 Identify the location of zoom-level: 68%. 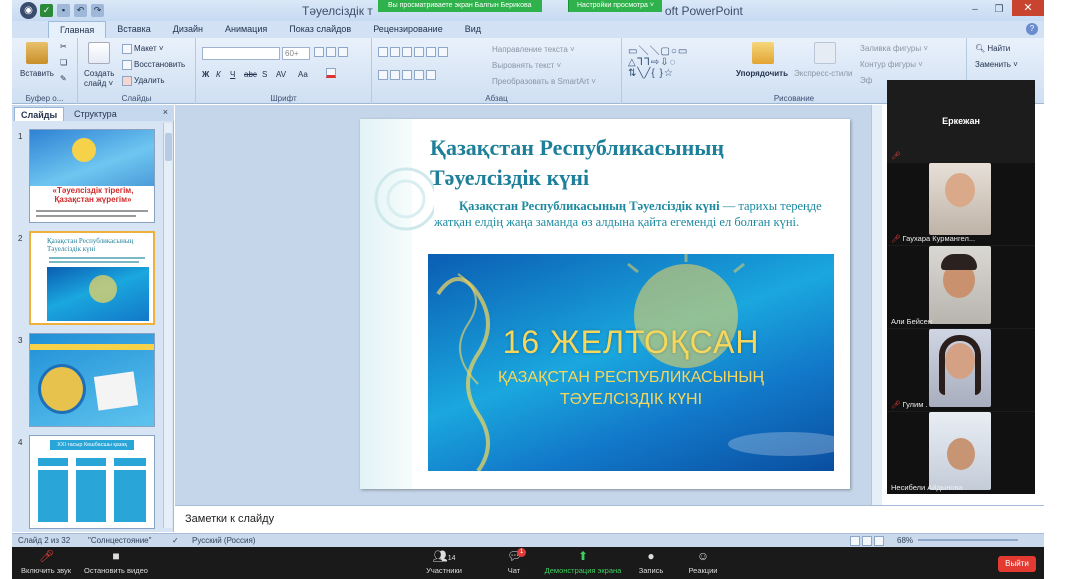
(905, 540).